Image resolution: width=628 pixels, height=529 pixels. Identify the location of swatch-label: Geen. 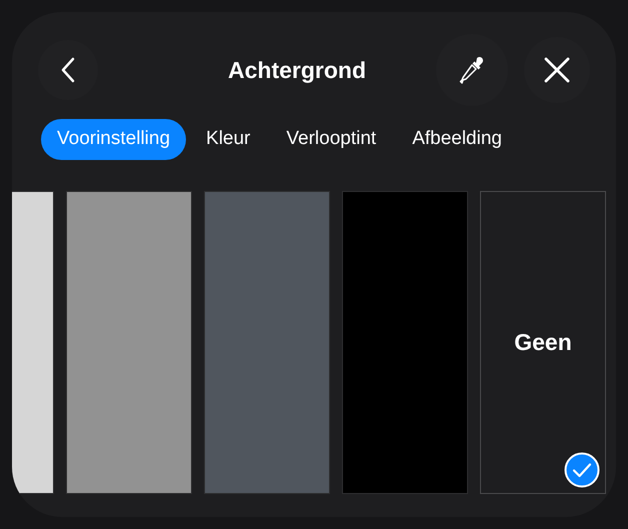
(543, 343).